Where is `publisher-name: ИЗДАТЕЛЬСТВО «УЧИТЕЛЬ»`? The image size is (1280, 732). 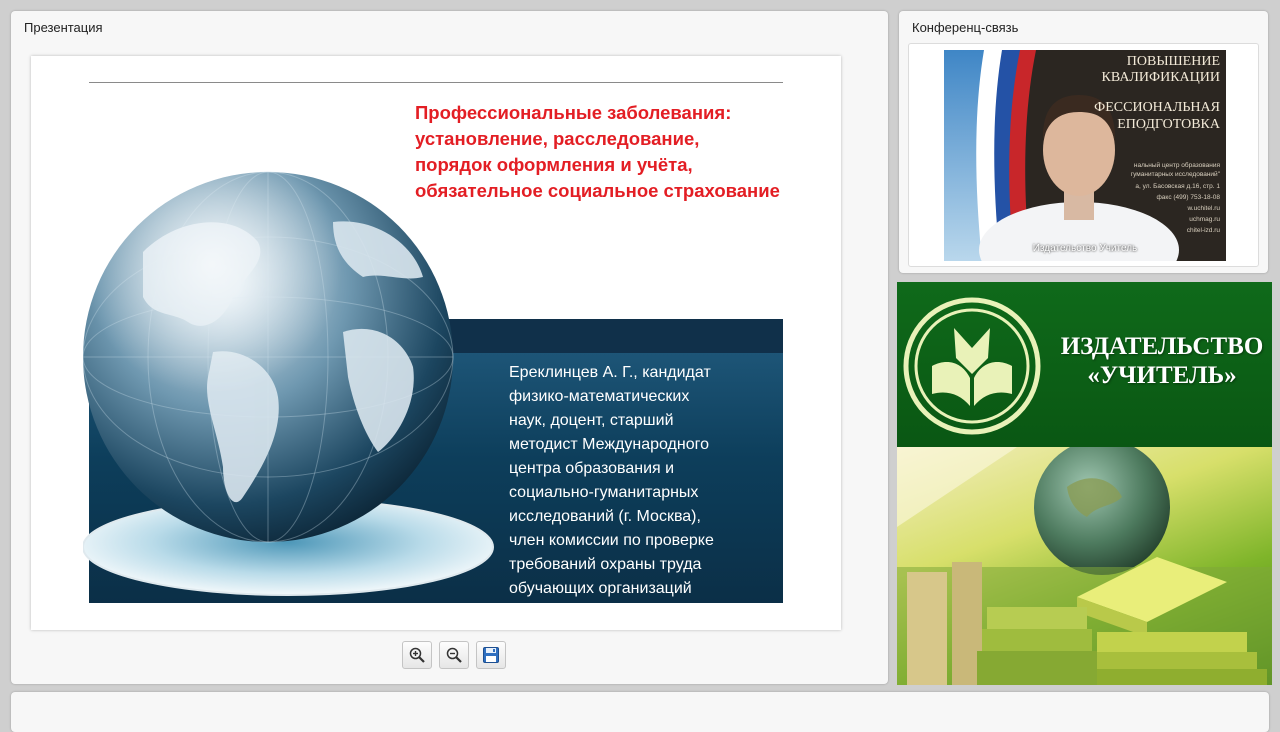 publisher-name: ИЗДАТЕЛЬСТВО «УЧИТЕЛЬ» is located at coordinates (1162, 361).